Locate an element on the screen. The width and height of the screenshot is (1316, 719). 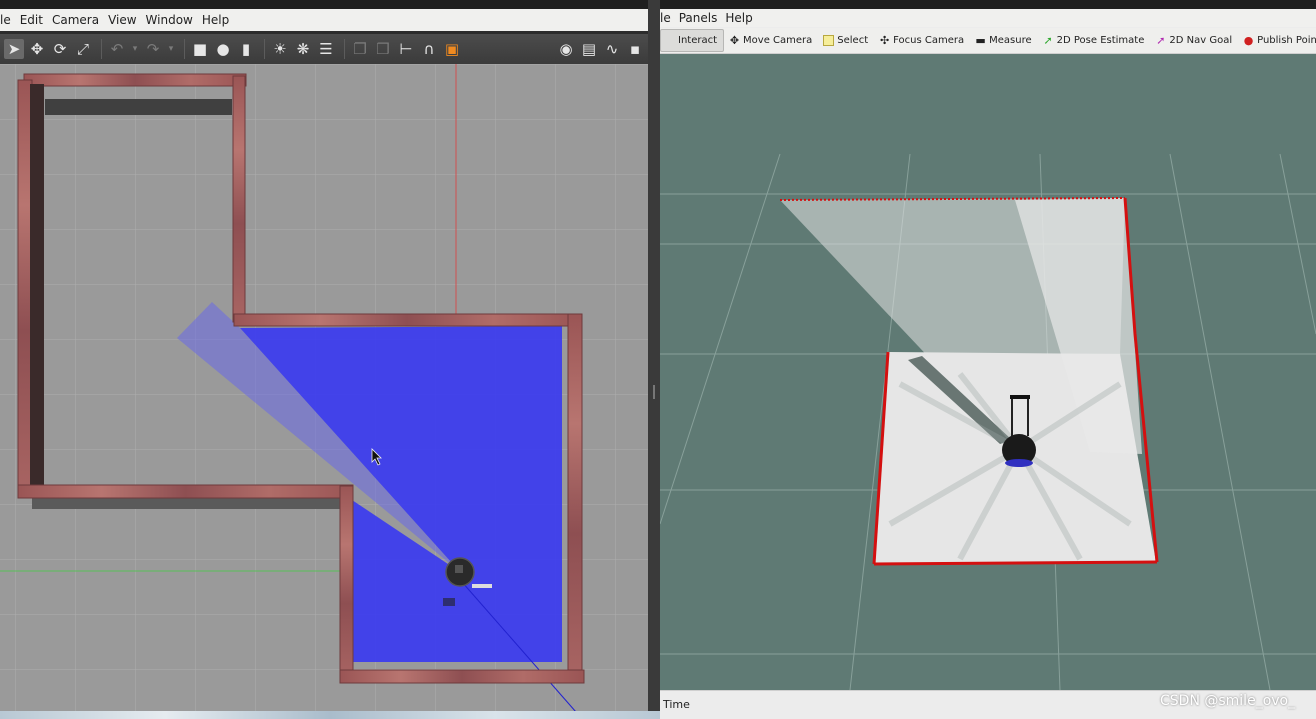
tool-focus-camera: ✣ Focus Camera is located at coordinates (923, 40).